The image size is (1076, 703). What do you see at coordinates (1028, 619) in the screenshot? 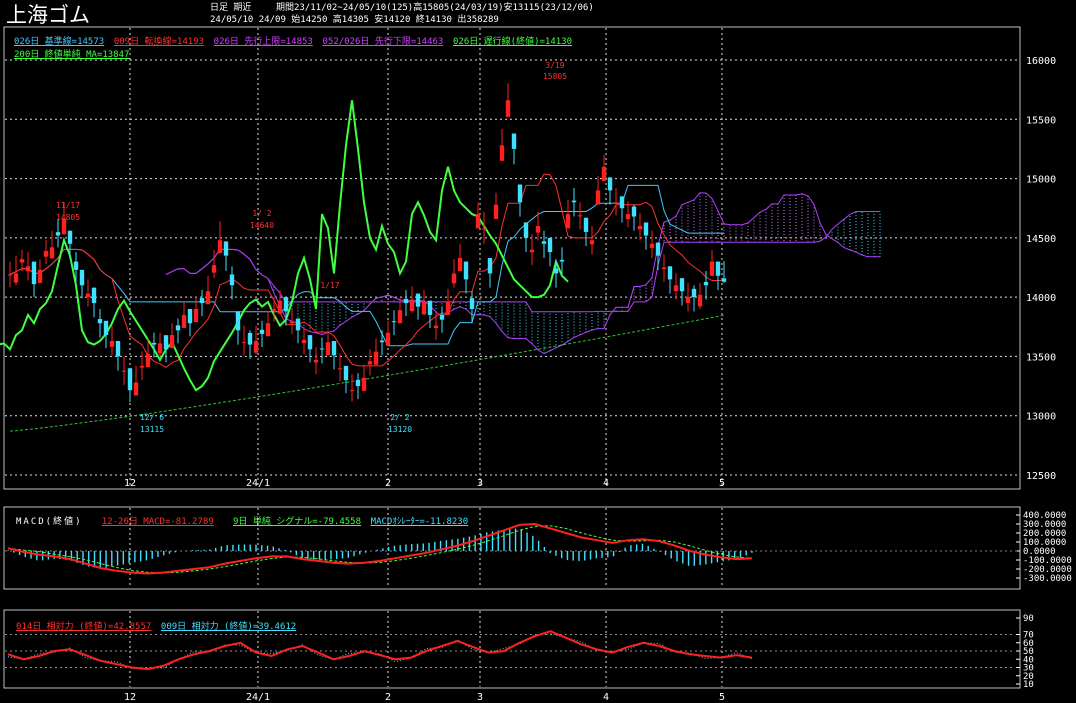
I see `rsi-y-label: 90` at bounding box center [1028, 619].